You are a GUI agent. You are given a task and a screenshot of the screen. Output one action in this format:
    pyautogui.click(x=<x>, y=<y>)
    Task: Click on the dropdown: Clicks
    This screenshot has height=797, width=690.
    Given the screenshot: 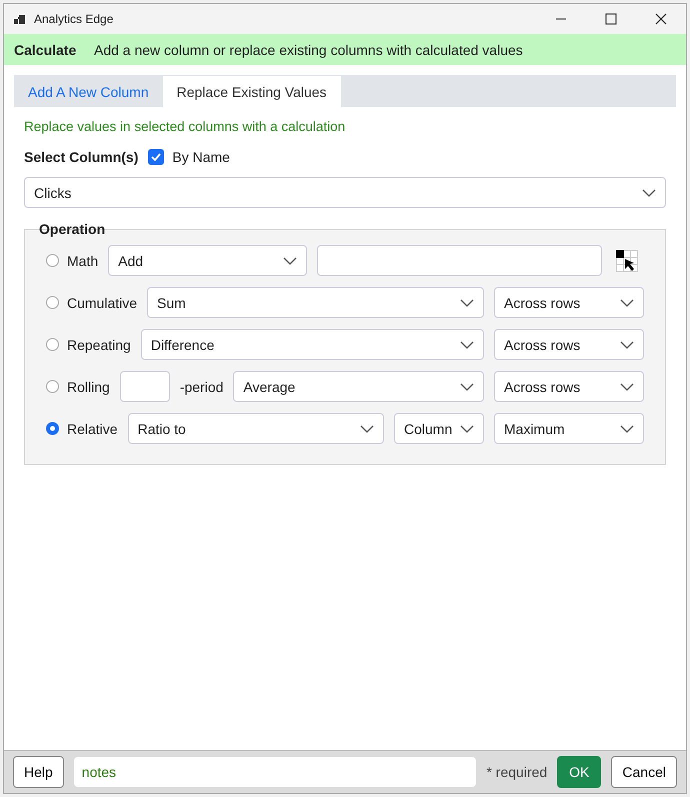 What is the action you would take?
    pyautogui.click(x=345, y=192)
    